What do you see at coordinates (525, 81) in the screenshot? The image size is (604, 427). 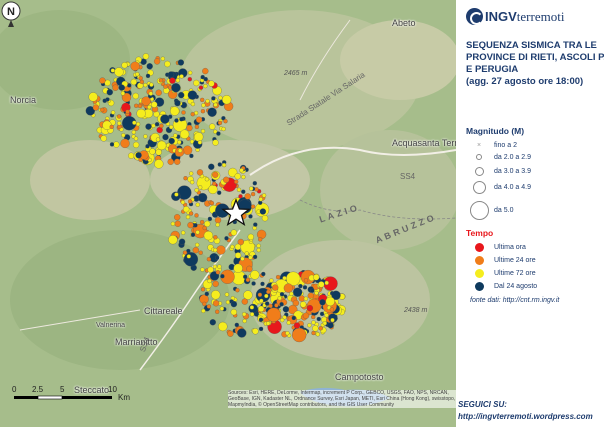 I see `update-time: (agg. 27 agosto ore 18:00)` at bounding box center [525, 81].